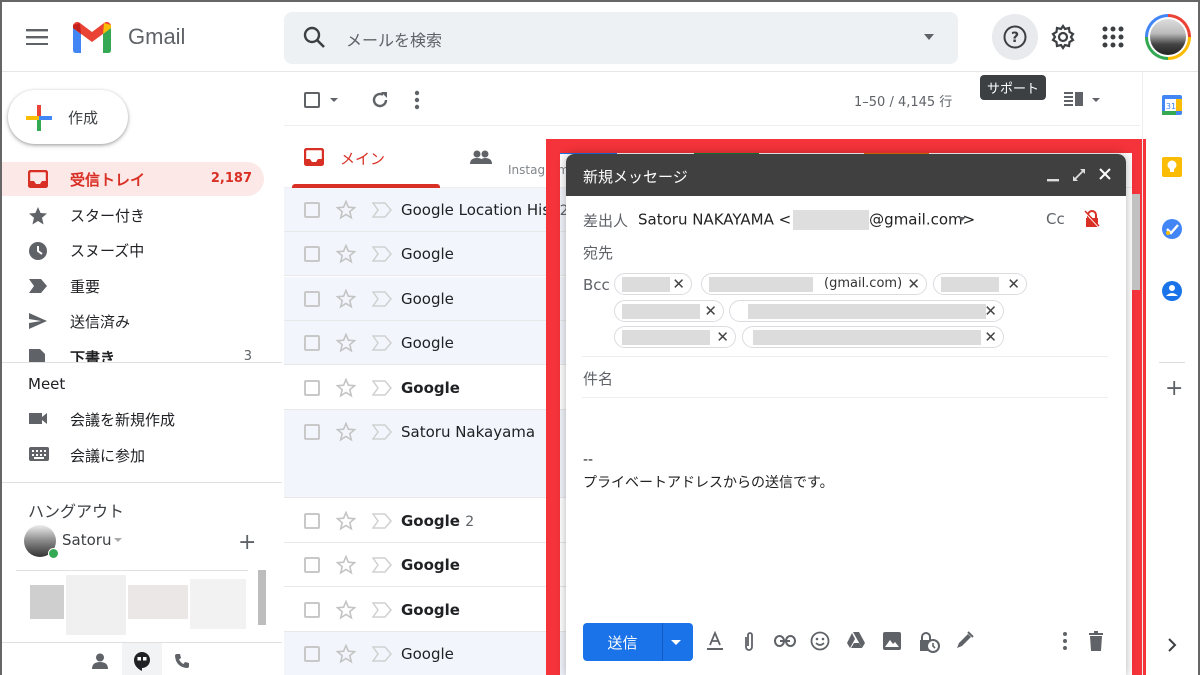  What do you see at coordinates (715, 641) in the screenshot?
I see `formatting-icon` at bounding box center [715, 641].